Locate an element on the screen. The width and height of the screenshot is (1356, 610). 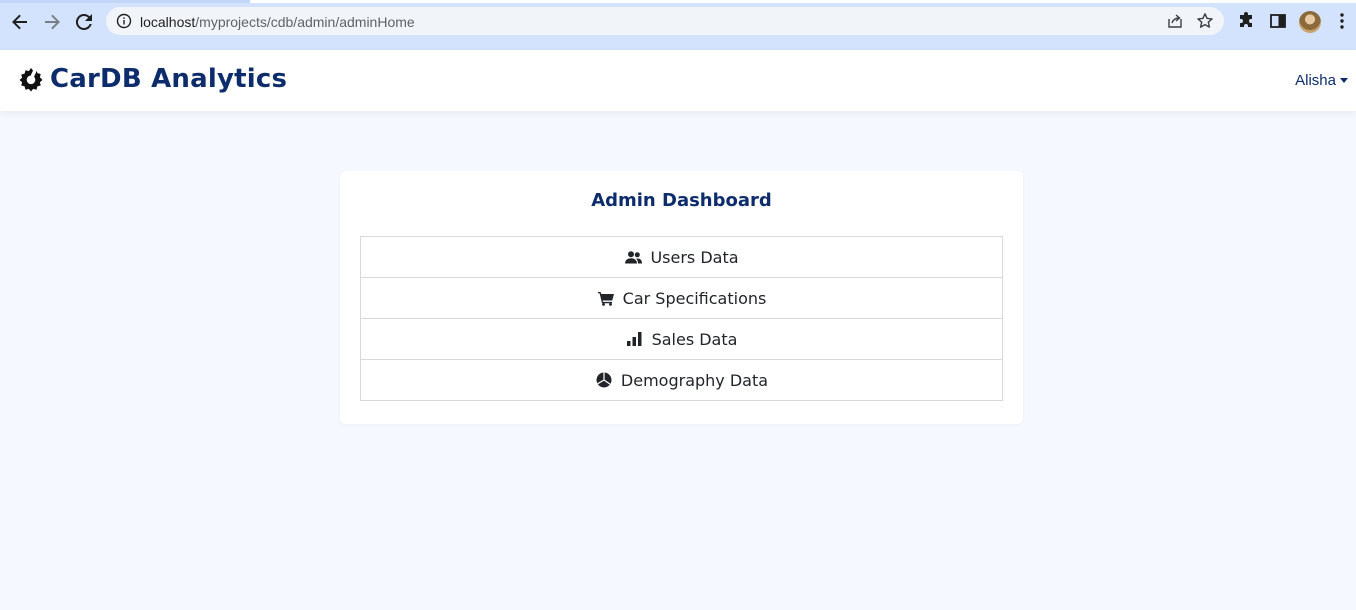
brand-link: CarDB Analytics is located at coordinates (152, 79).